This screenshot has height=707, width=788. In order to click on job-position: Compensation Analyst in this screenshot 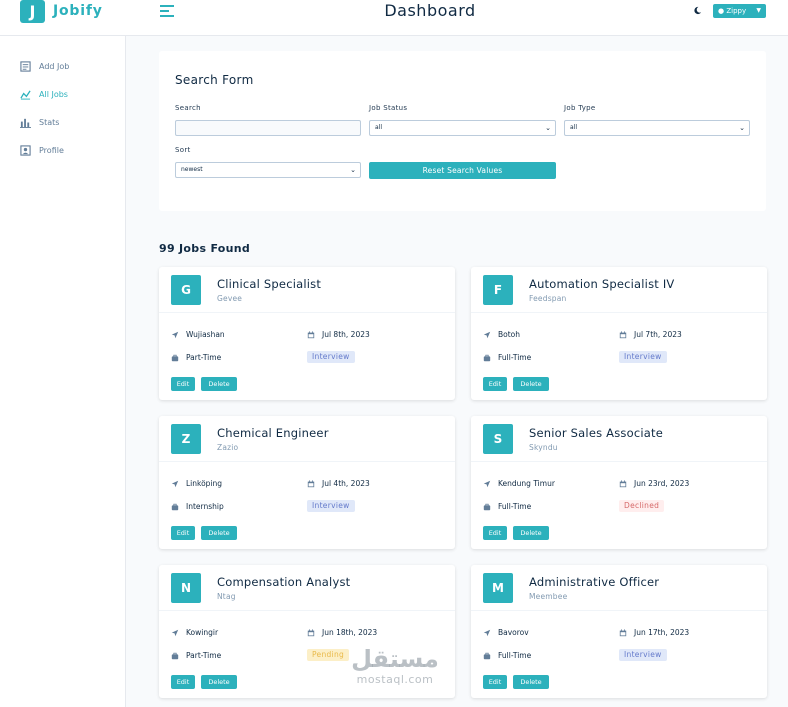, I will do `click(284, 582)`.